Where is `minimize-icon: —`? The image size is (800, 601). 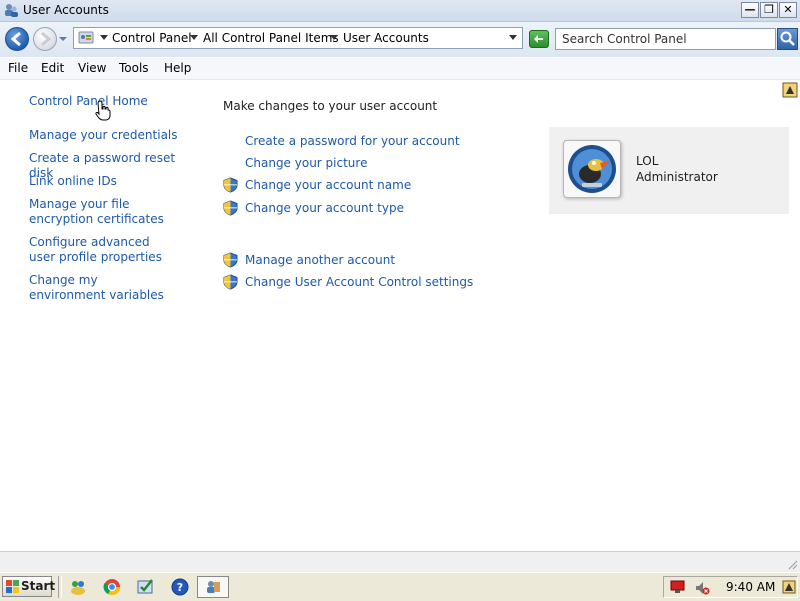
minimize-icon: — is located at coordinates (750, 9).